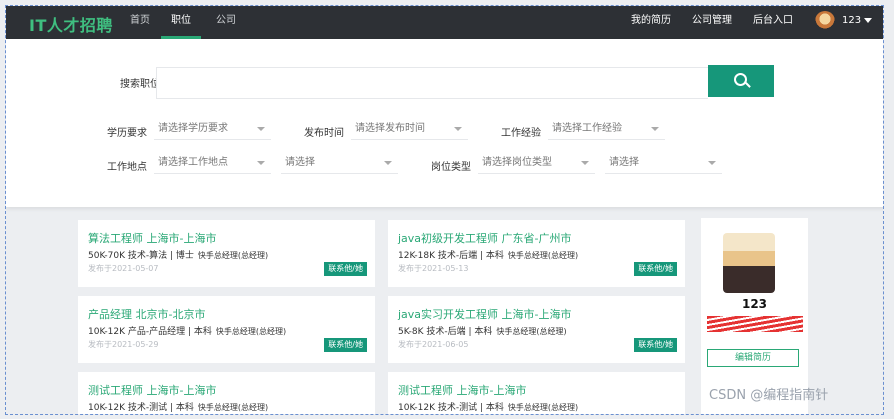 Image resolution: width=894 pixels, height=419 pixels. What do you see at coordinates (451, 256) in the screenshot?
I see `job-meta: 12K-18K 技术-后端 | 本科` at bounding box center [451, 256].